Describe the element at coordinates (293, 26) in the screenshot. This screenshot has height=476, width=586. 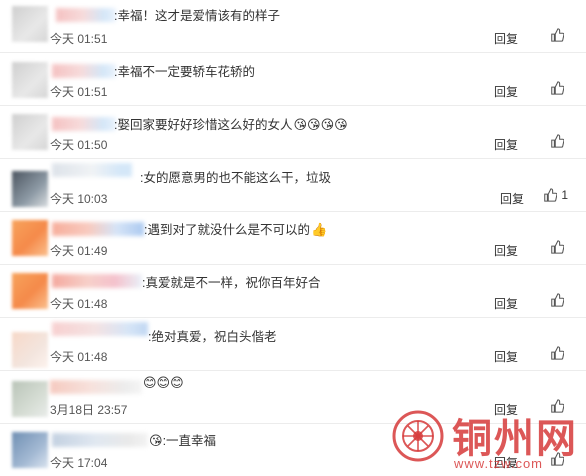
I see `comment-row: :幸福！这才是爱情该有的样子 今天 01:51 回复` at that location.